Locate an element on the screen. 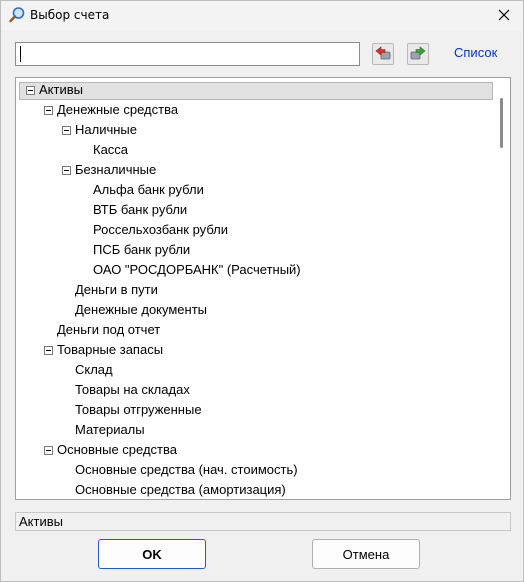 This screenshot has height=582, width=524. tree-node-label: Альфа банк рубли is located at coordinates (148, 189).